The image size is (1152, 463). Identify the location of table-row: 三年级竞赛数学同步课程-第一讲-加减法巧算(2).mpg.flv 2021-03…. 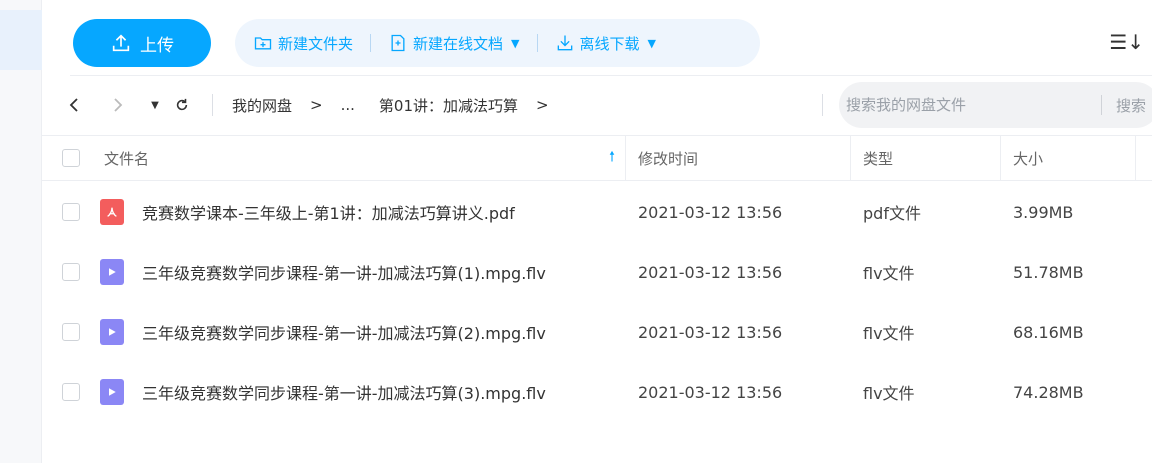
(597, 332).